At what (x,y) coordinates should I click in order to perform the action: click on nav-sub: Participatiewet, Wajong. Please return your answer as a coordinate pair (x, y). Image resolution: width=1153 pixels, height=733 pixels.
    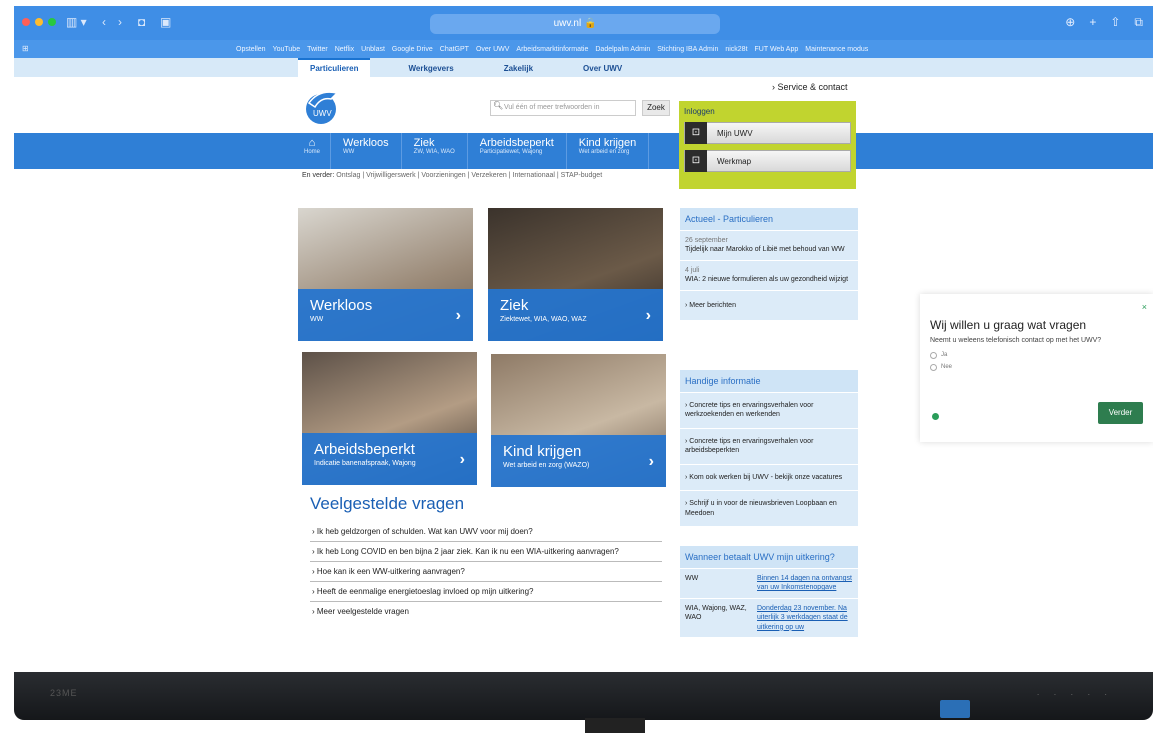
    Looking at the image, I should click on (511, 152).